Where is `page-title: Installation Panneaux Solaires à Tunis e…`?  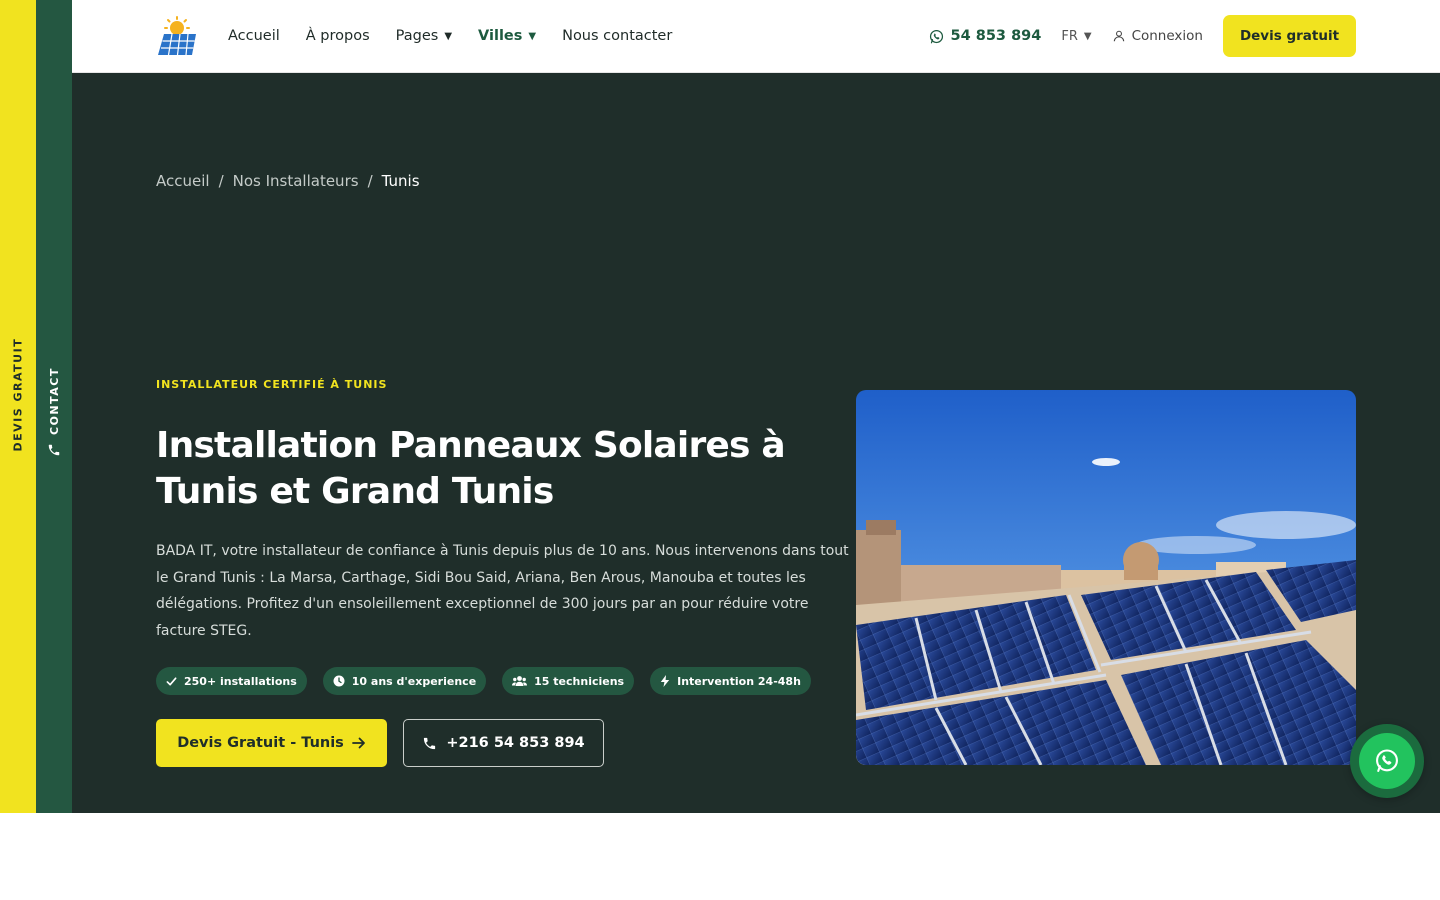 page-title: Installation Panneaux Solaires à Tunis e… is located at coordinates (471, 468).